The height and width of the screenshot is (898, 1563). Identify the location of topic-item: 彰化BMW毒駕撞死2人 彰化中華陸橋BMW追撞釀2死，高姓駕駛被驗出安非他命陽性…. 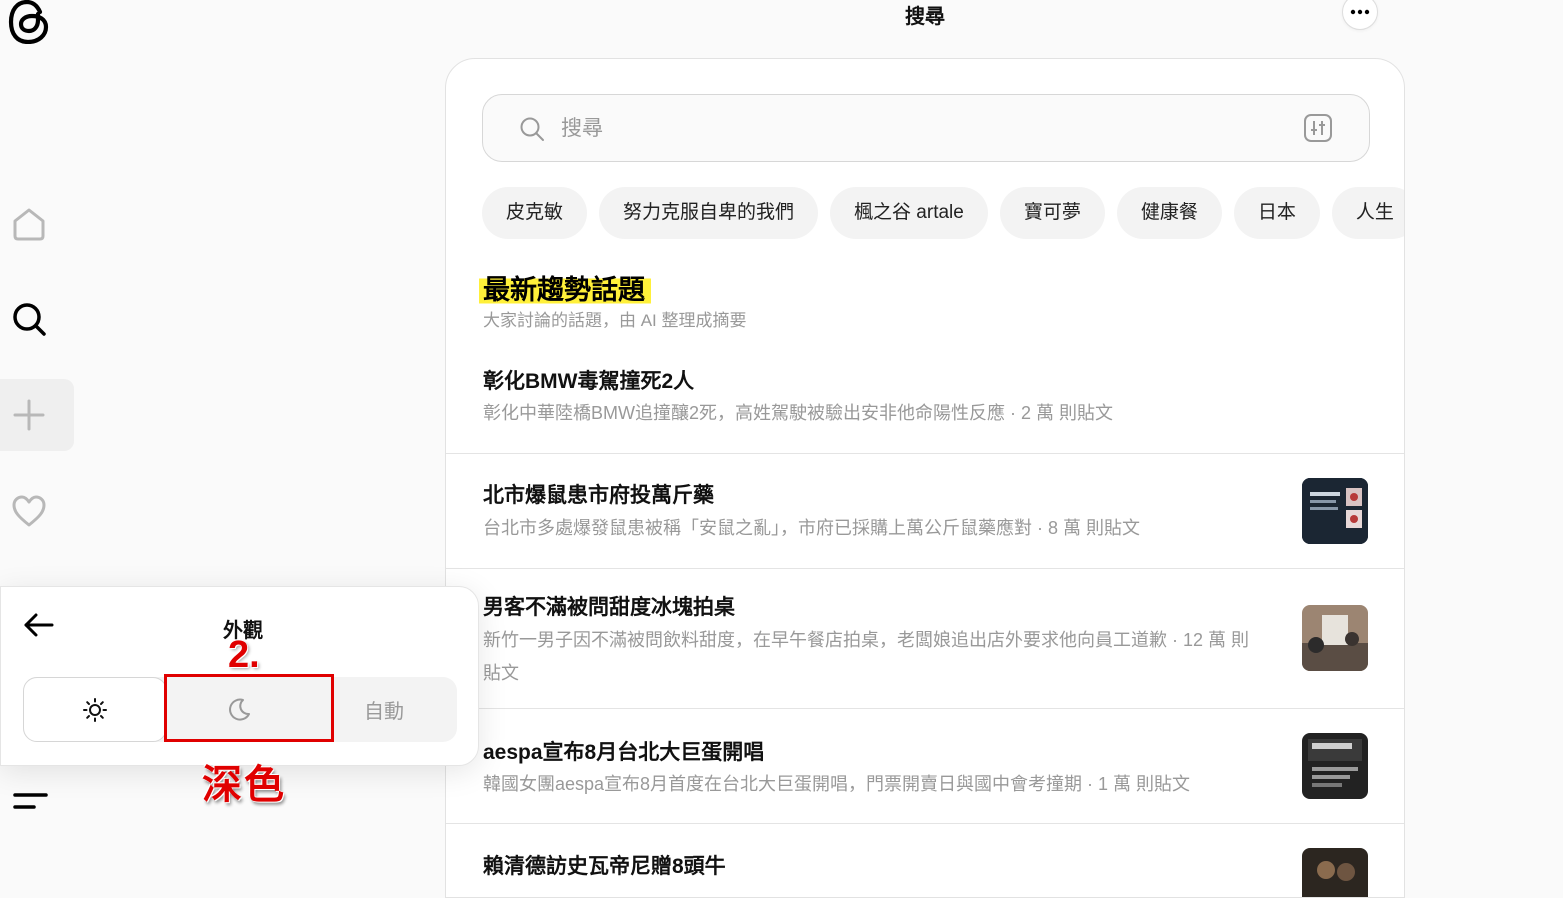
(925, 399).